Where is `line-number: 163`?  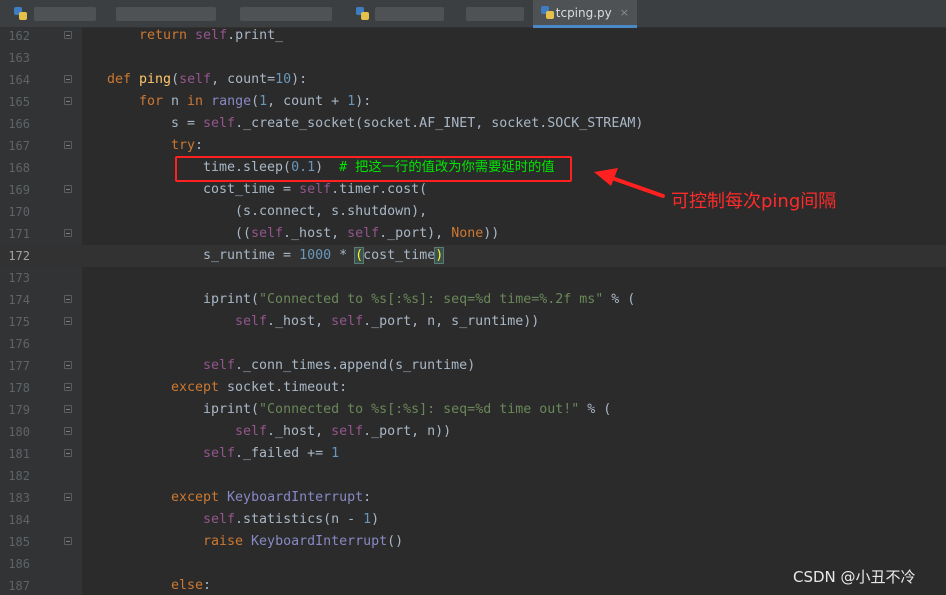 line-number: 163 is located at coordinates (19, 58).